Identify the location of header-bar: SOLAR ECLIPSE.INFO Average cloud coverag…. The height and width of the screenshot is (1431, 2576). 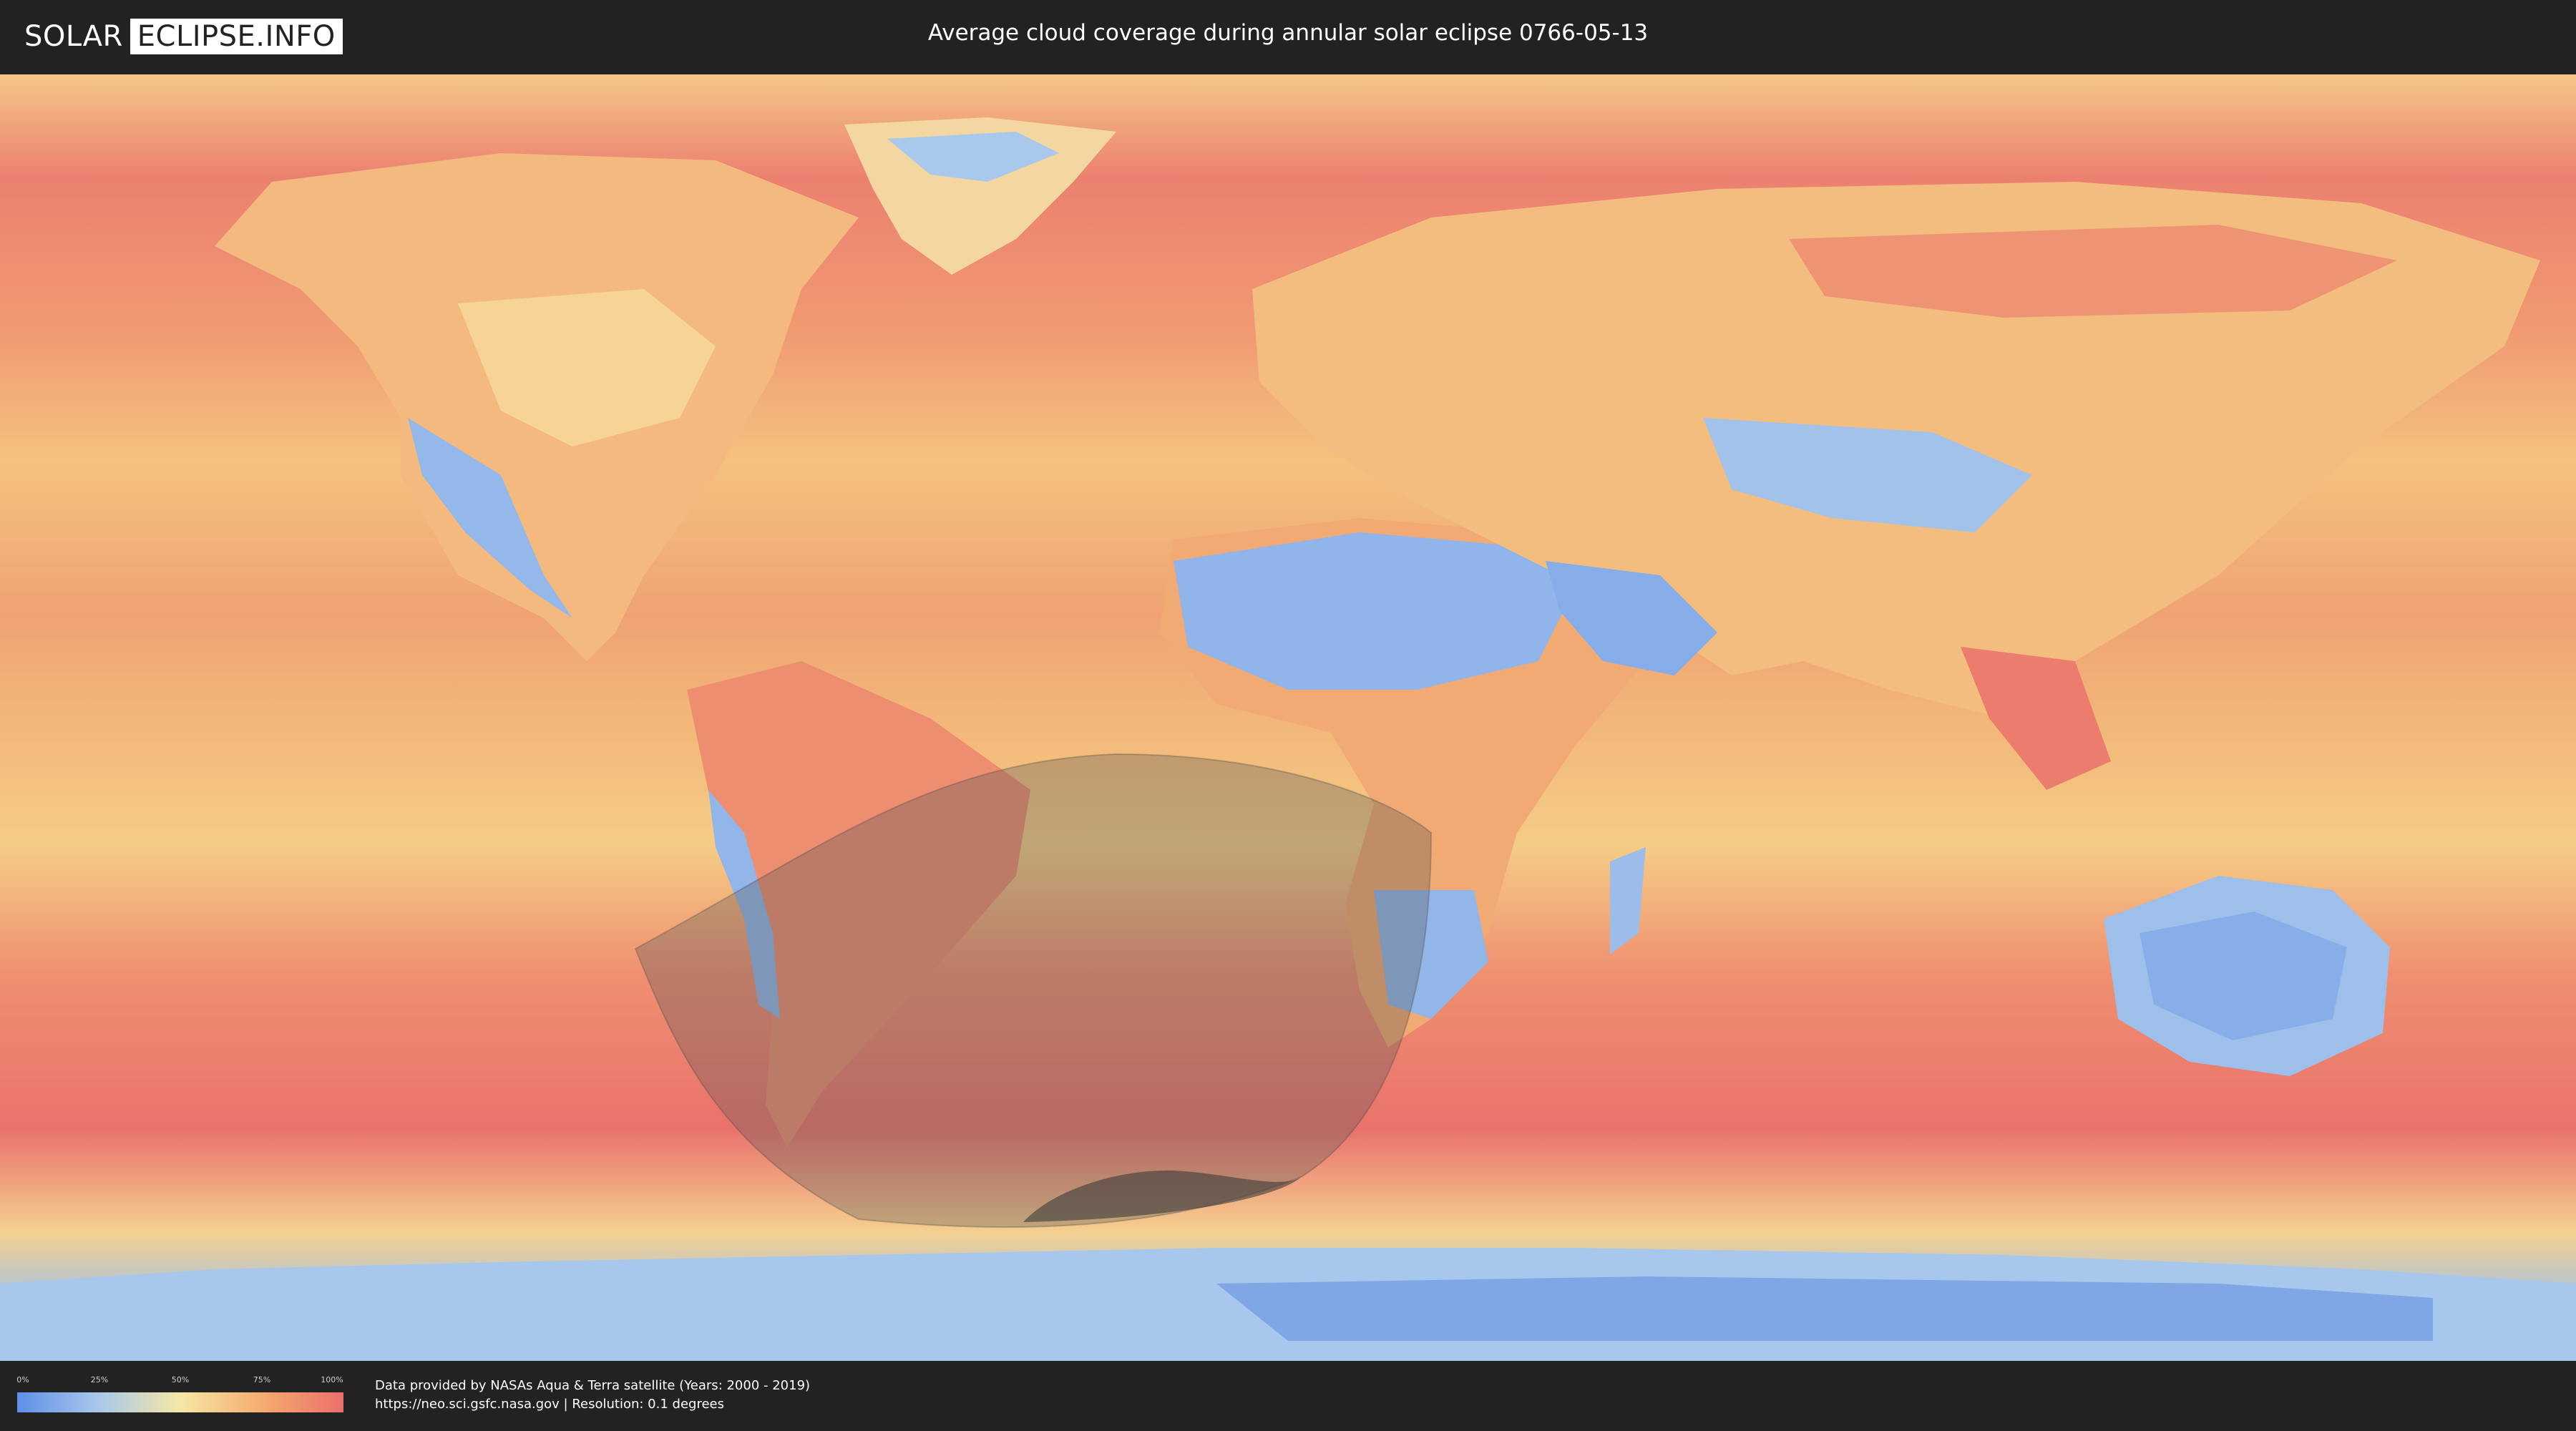
(1288, 36).